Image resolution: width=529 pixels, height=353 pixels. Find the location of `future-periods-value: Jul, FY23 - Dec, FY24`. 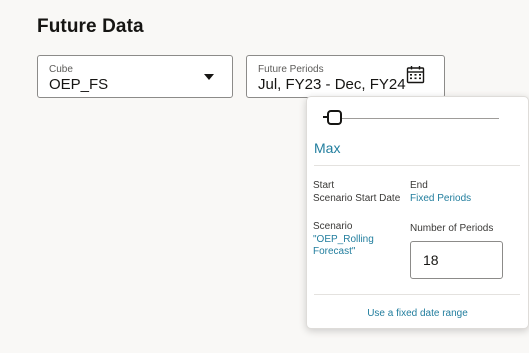

future-periods-value: Jul, FY23 - Dec, FY24 is located at coordinates (332, 84).